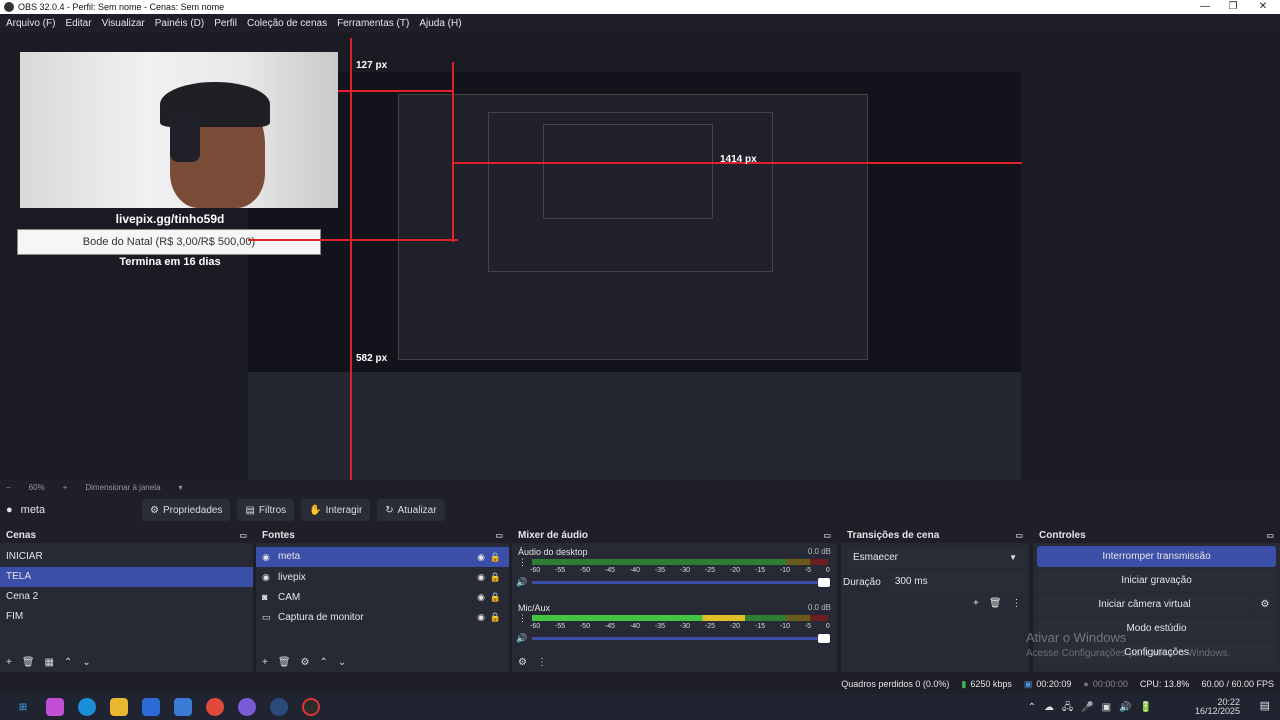  What do you see at coordinates (179, 23) in the screenshot?
I see `menu-docks: Painéis (D)` at bounding box center [179, 23].